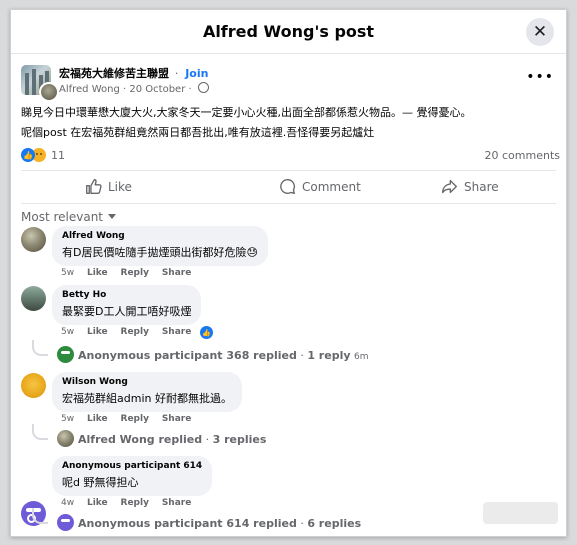 The image size is (577, 545). Describe the element at coordinates (67, 503) in the screenshot. I see `comment-time: 4w` at that location.